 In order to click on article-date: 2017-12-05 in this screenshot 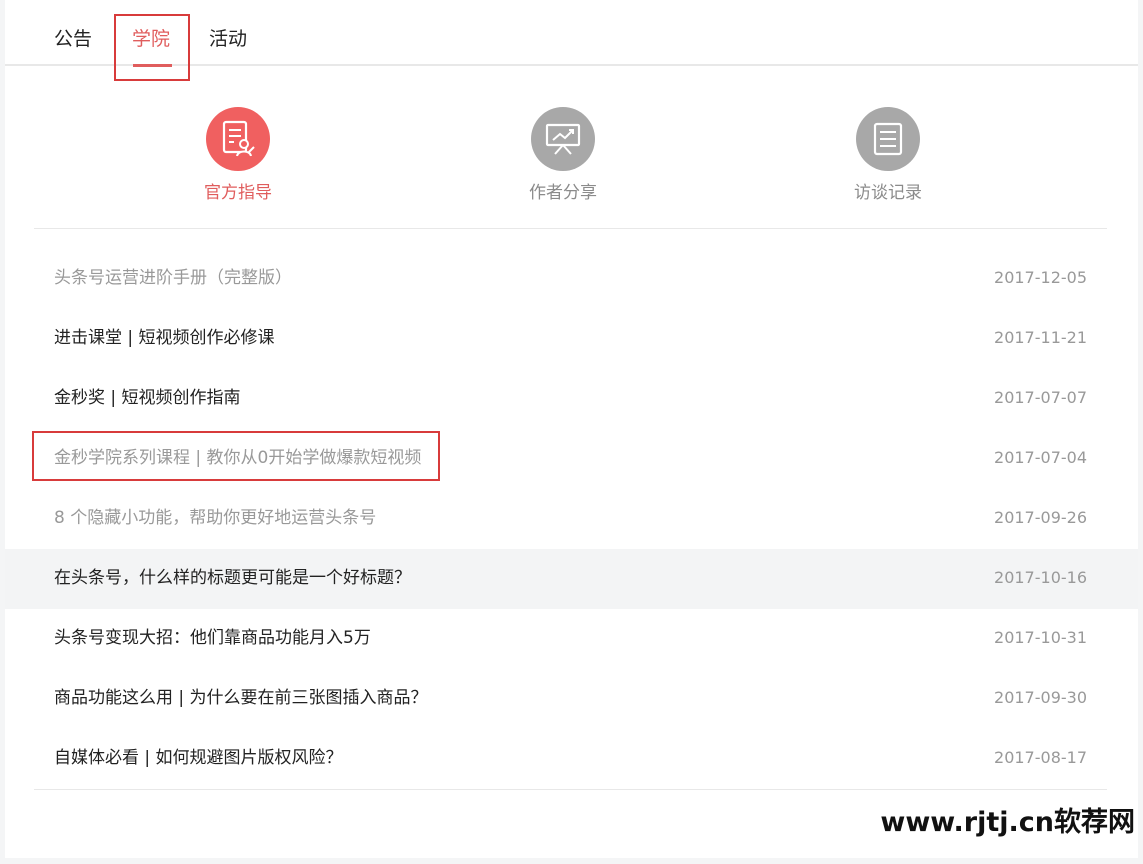, I will do `click(1040, 277)`.